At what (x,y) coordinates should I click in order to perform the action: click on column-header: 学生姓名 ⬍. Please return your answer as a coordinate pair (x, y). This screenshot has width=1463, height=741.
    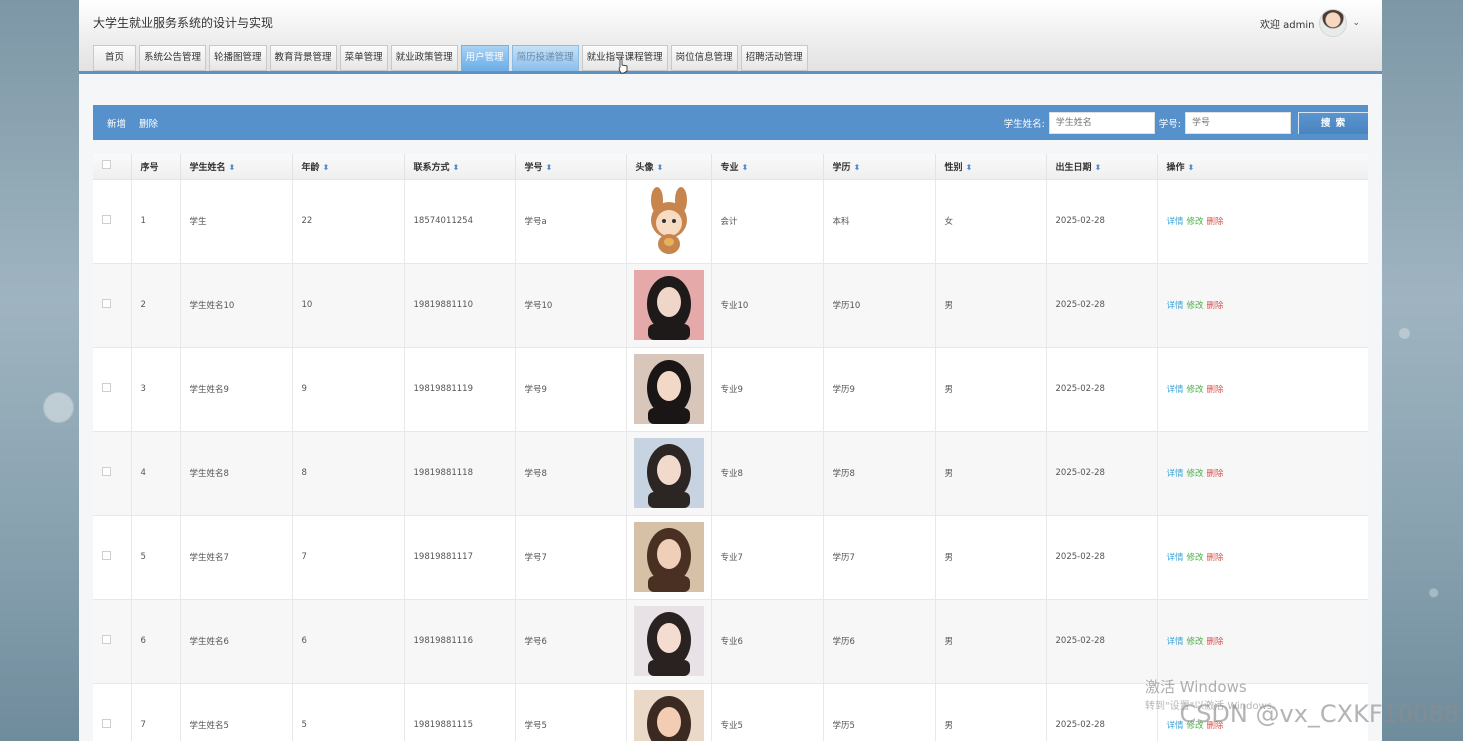
    Looking at the image, I should click on (236, 167).